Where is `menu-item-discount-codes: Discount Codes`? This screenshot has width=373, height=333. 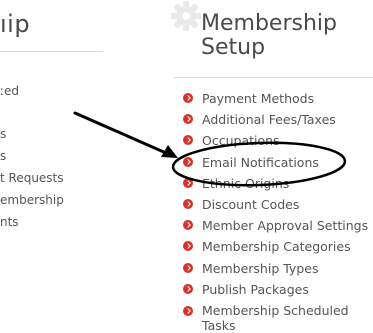 menu-item-discount-codes: Discount Codes is located at coordinates (271, 204).